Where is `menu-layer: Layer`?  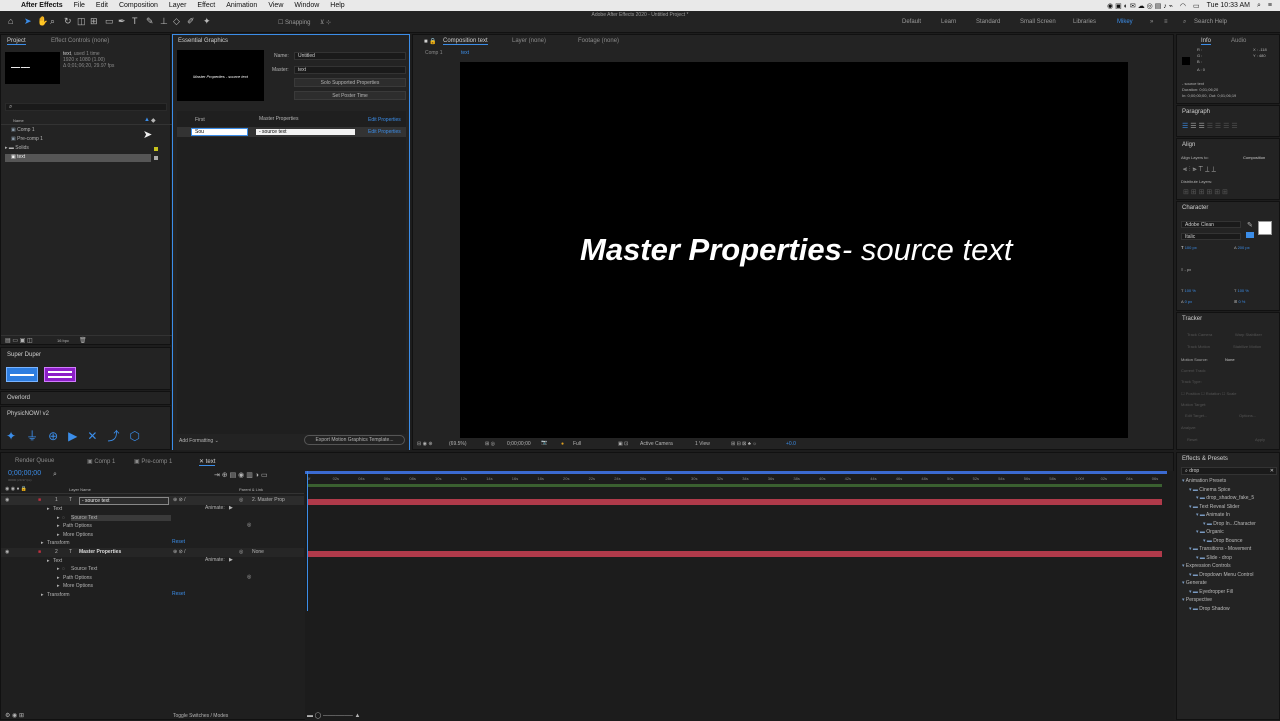
menu-layer: Layer is located at coordinates (178, 5).